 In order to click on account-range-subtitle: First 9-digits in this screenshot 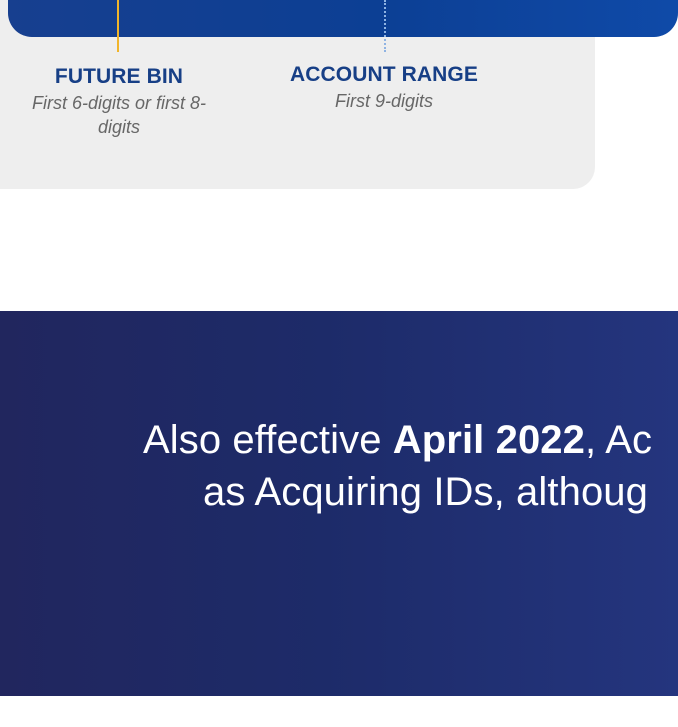, I will do `click(383, 101)`.